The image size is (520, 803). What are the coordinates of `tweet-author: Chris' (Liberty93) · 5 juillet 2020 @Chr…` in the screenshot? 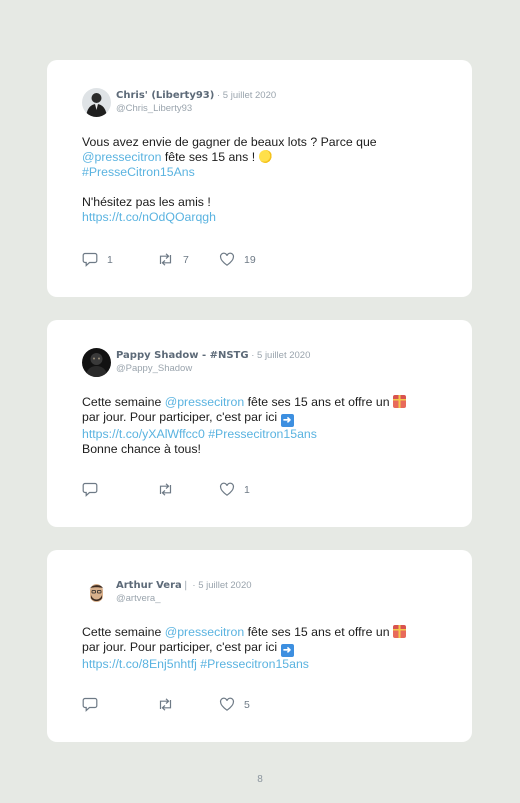 It's located at (196, 101).